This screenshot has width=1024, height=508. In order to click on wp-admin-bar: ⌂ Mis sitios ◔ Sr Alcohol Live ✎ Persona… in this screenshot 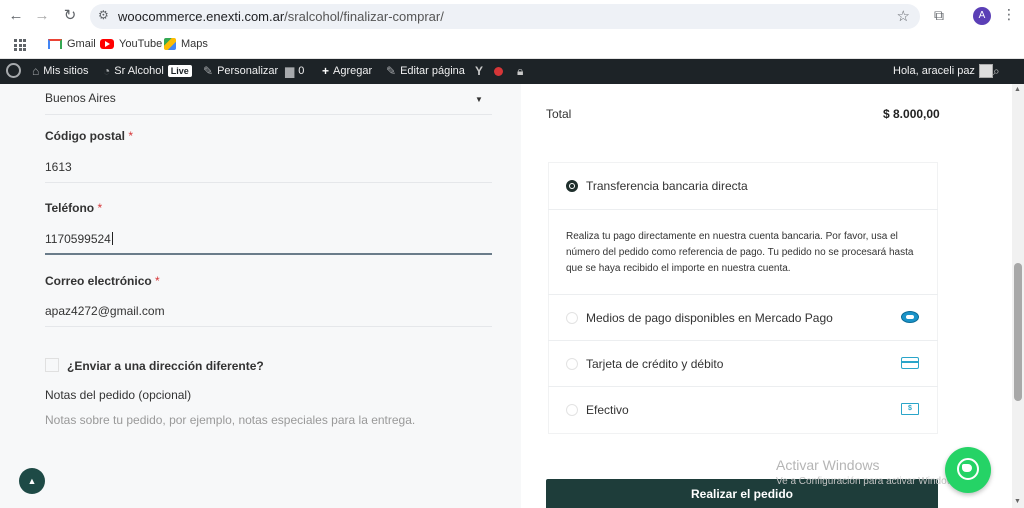, I will do `click(512, 71)`.